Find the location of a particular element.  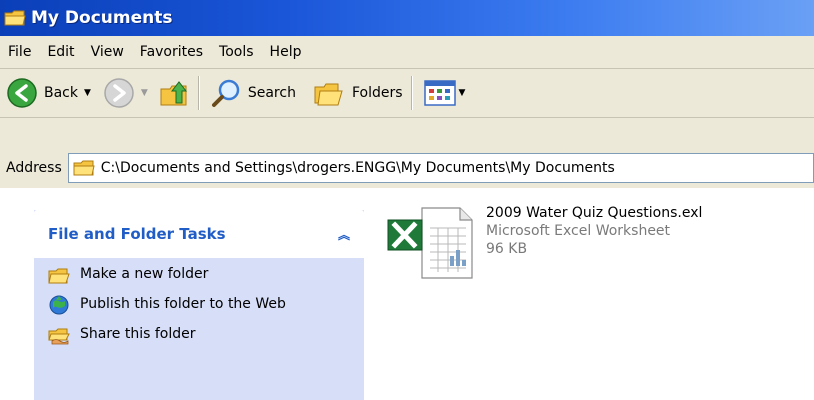

new-folder-icon is located at coordinates (59, 276).